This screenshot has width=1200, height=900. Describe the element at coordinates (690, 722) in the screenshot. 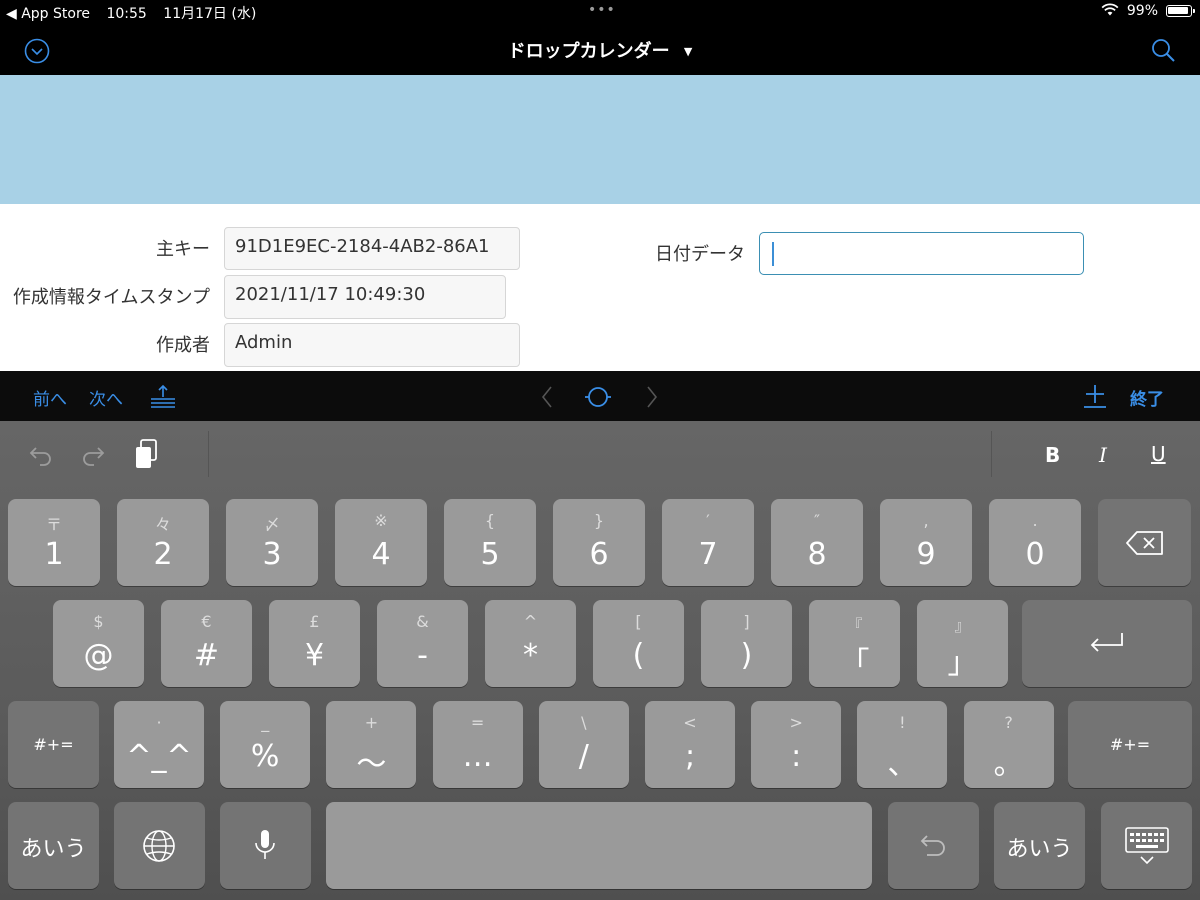

I see `key-secondary-label: <` at that location.